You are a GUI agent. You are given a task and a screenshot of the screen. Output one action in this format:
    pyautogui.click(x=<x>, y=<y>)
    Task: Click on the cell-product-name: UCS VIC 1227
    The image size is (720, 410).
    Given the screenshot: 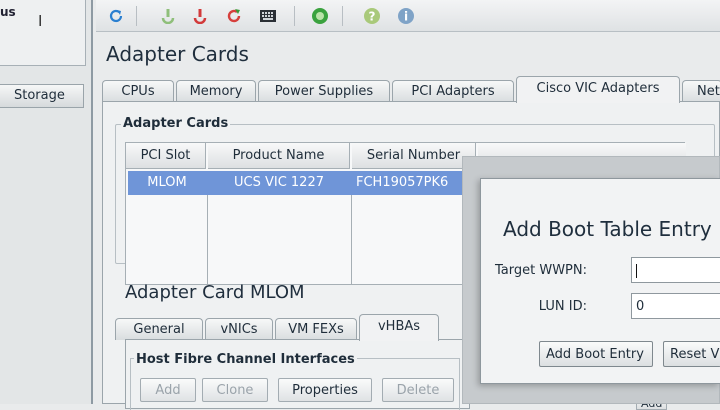 What is the action you would take?
    pyautogui.click(x=279, y=182)
    